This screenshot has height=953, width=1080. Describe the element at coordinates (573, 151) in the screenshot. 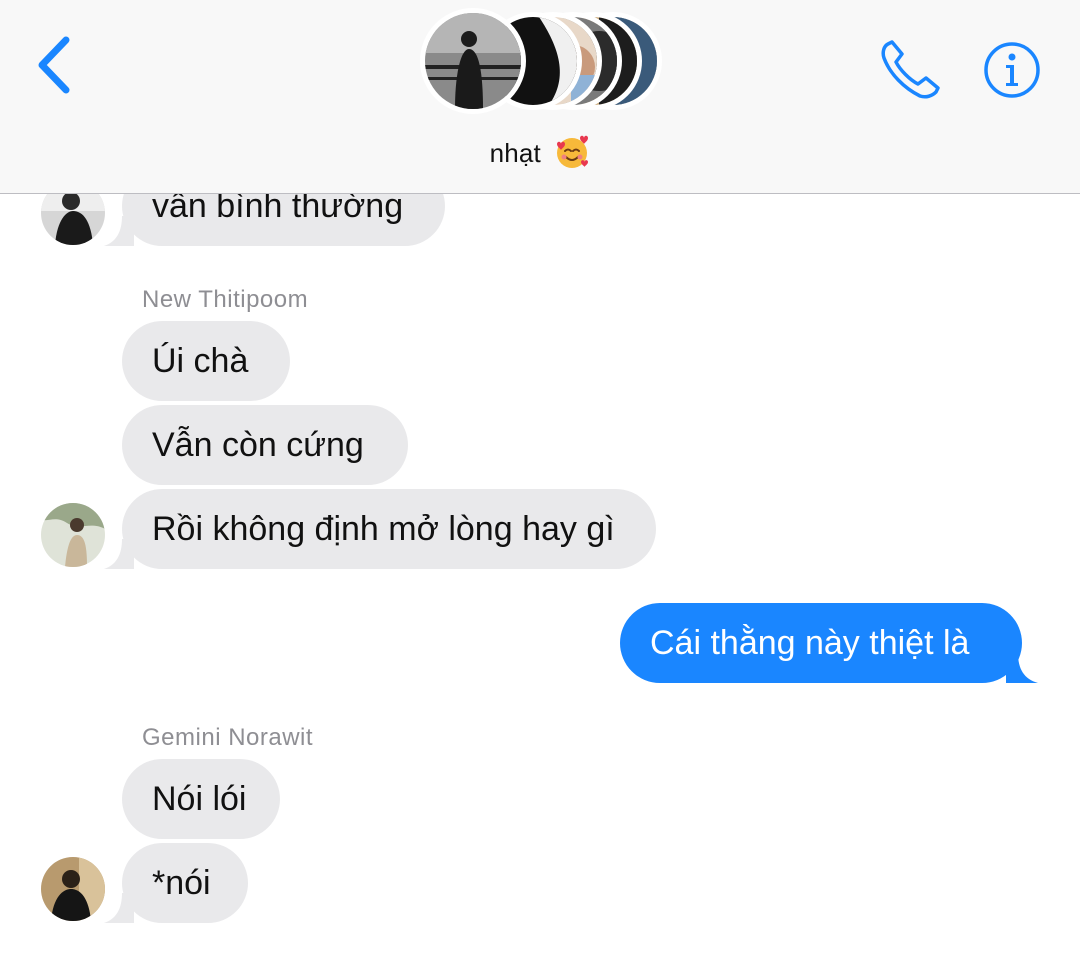

I see `smiling-face-with-hearts-icon` at that location.